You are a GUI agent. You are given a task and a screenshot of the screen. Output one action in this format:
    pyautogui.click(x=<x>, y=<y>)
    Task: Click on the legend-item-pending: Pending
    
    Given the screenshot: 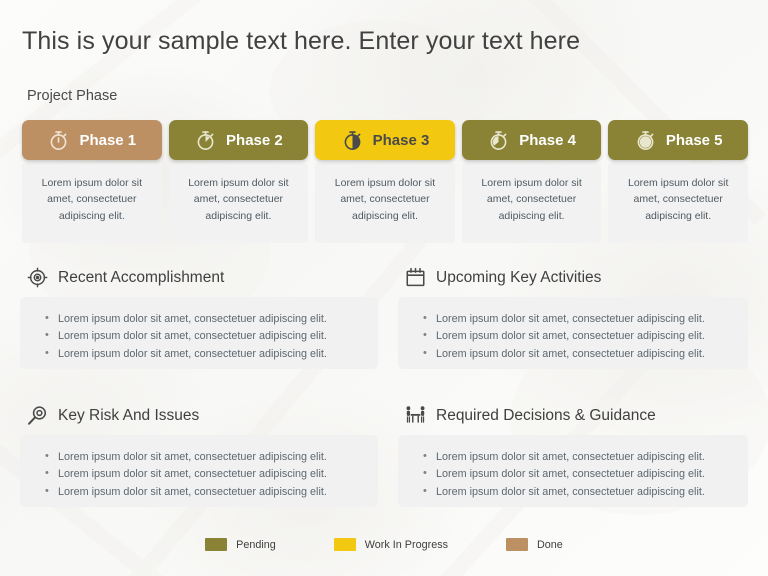 What is the action you would take?
    pyautogui.click(x=240, y=544)
    